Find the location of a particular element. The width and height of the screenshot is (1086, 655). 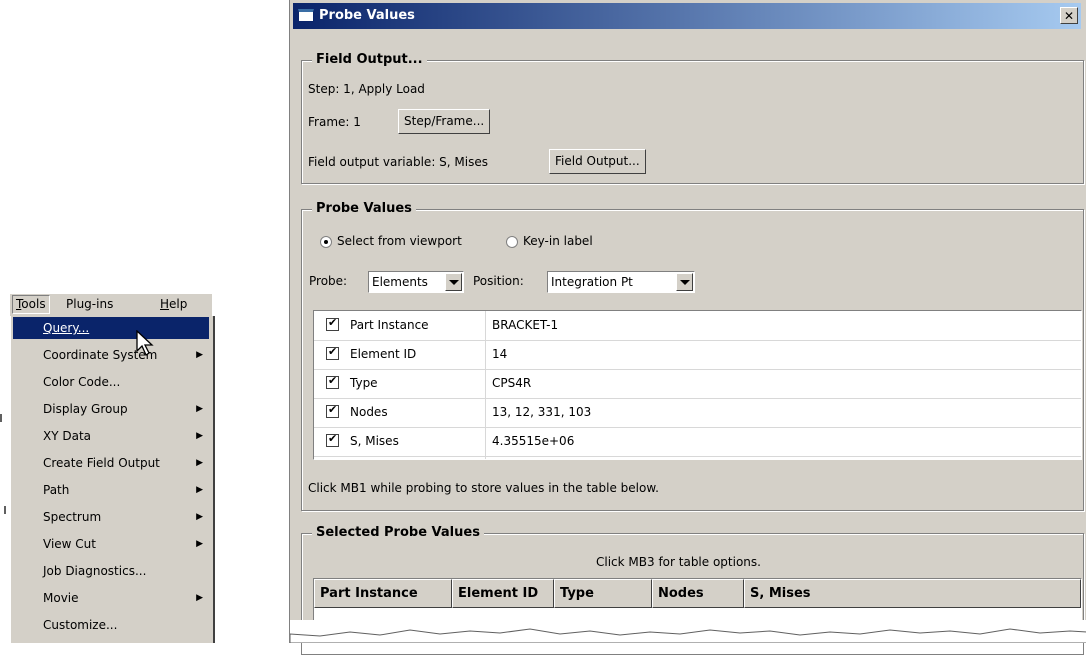

title-bar: Probe Values ✕ is located at coordinates (687, 16).